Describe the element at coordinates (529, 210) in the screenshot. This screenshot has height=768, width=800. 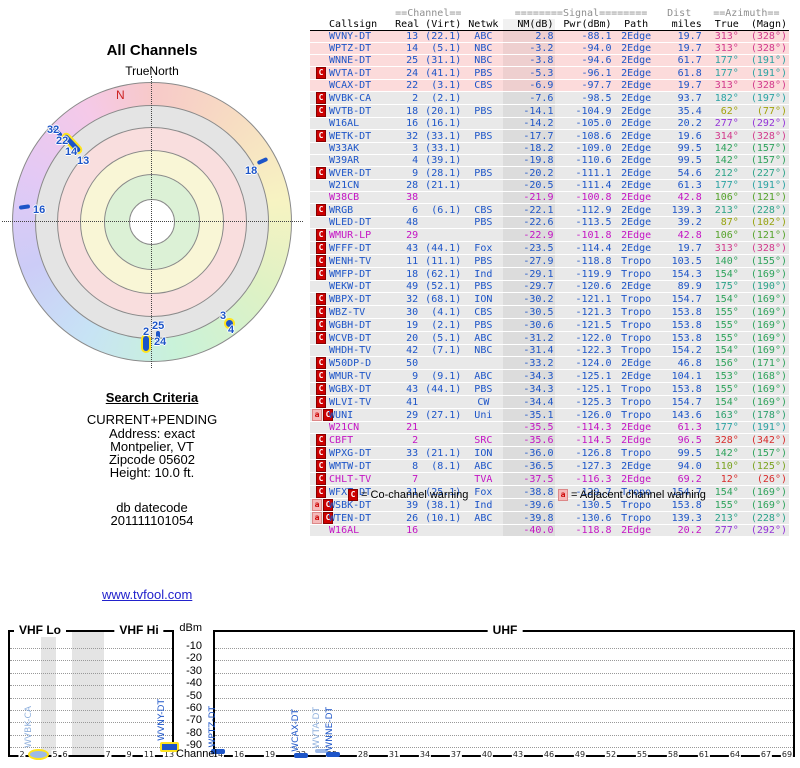
I see `noise-margin-cell: -22.1` at that location.